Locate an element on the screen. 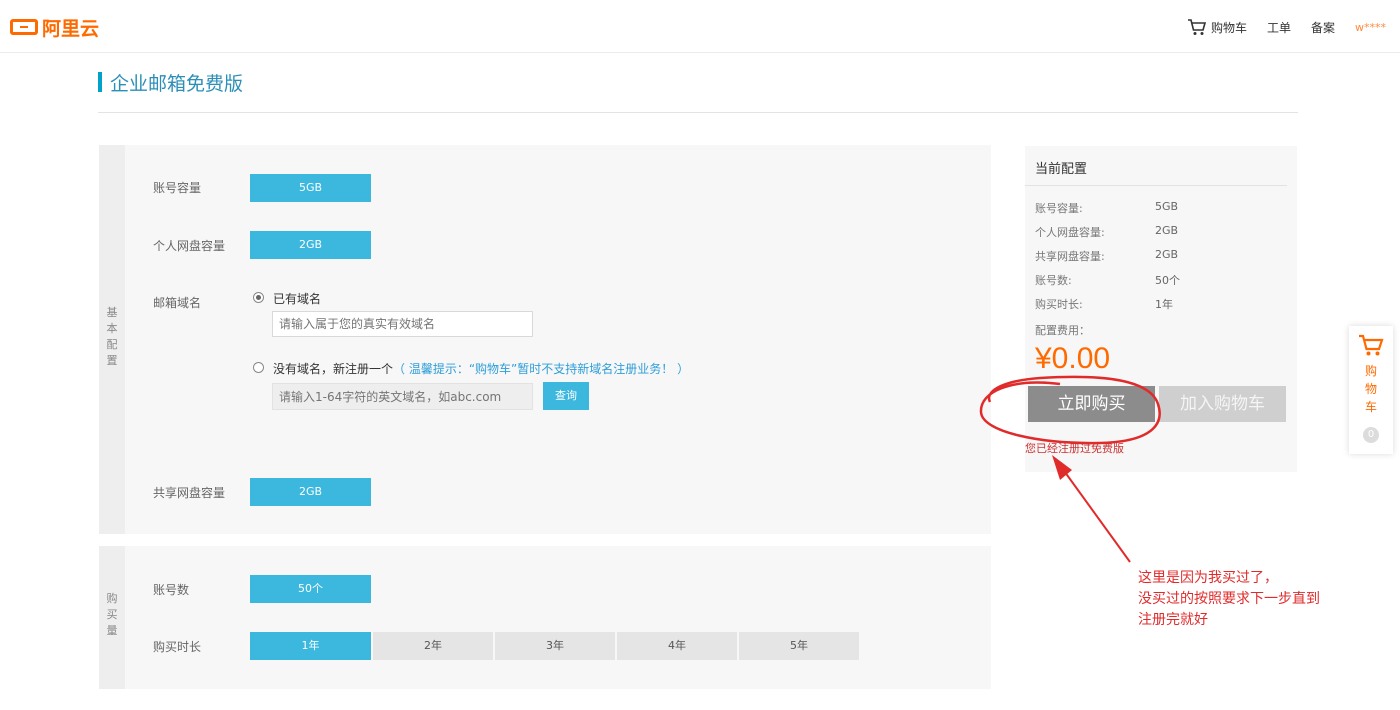 This screenshot has width=1400, height=710. account-capacity-label: 账号容量 is located at coordinates (177, 188).